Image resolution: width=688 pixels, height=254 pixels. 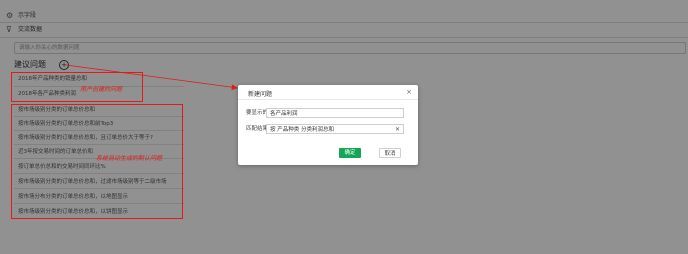 I want to click on display-text-value: 各产品利润, so click(x=284, y=114).